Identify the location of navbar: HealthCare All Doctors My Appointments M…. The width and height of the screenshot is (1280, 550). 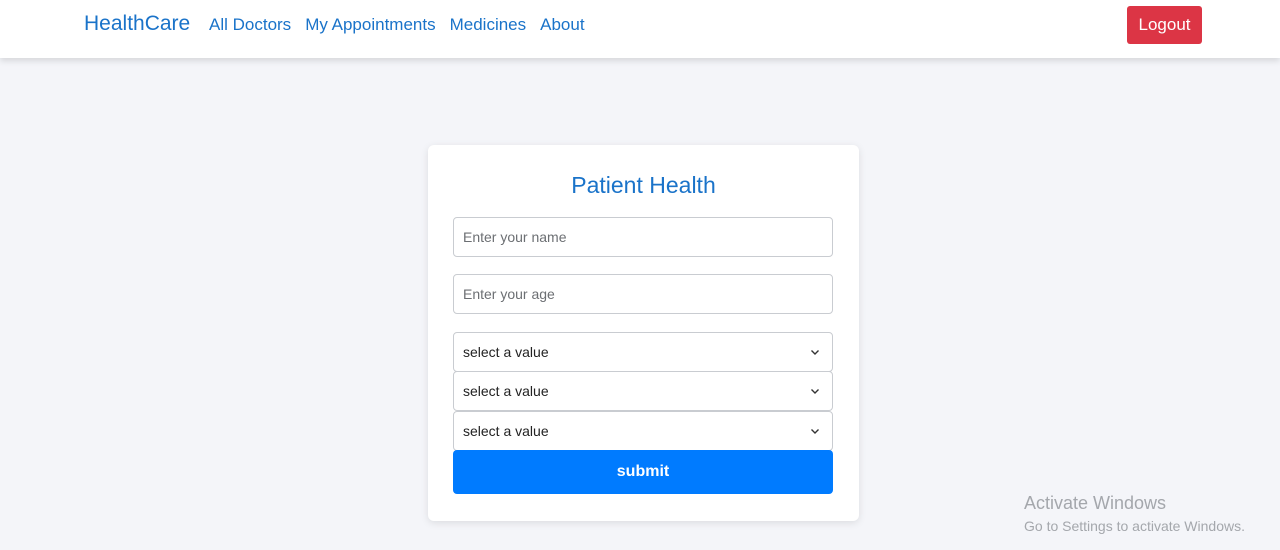
(640, 29).